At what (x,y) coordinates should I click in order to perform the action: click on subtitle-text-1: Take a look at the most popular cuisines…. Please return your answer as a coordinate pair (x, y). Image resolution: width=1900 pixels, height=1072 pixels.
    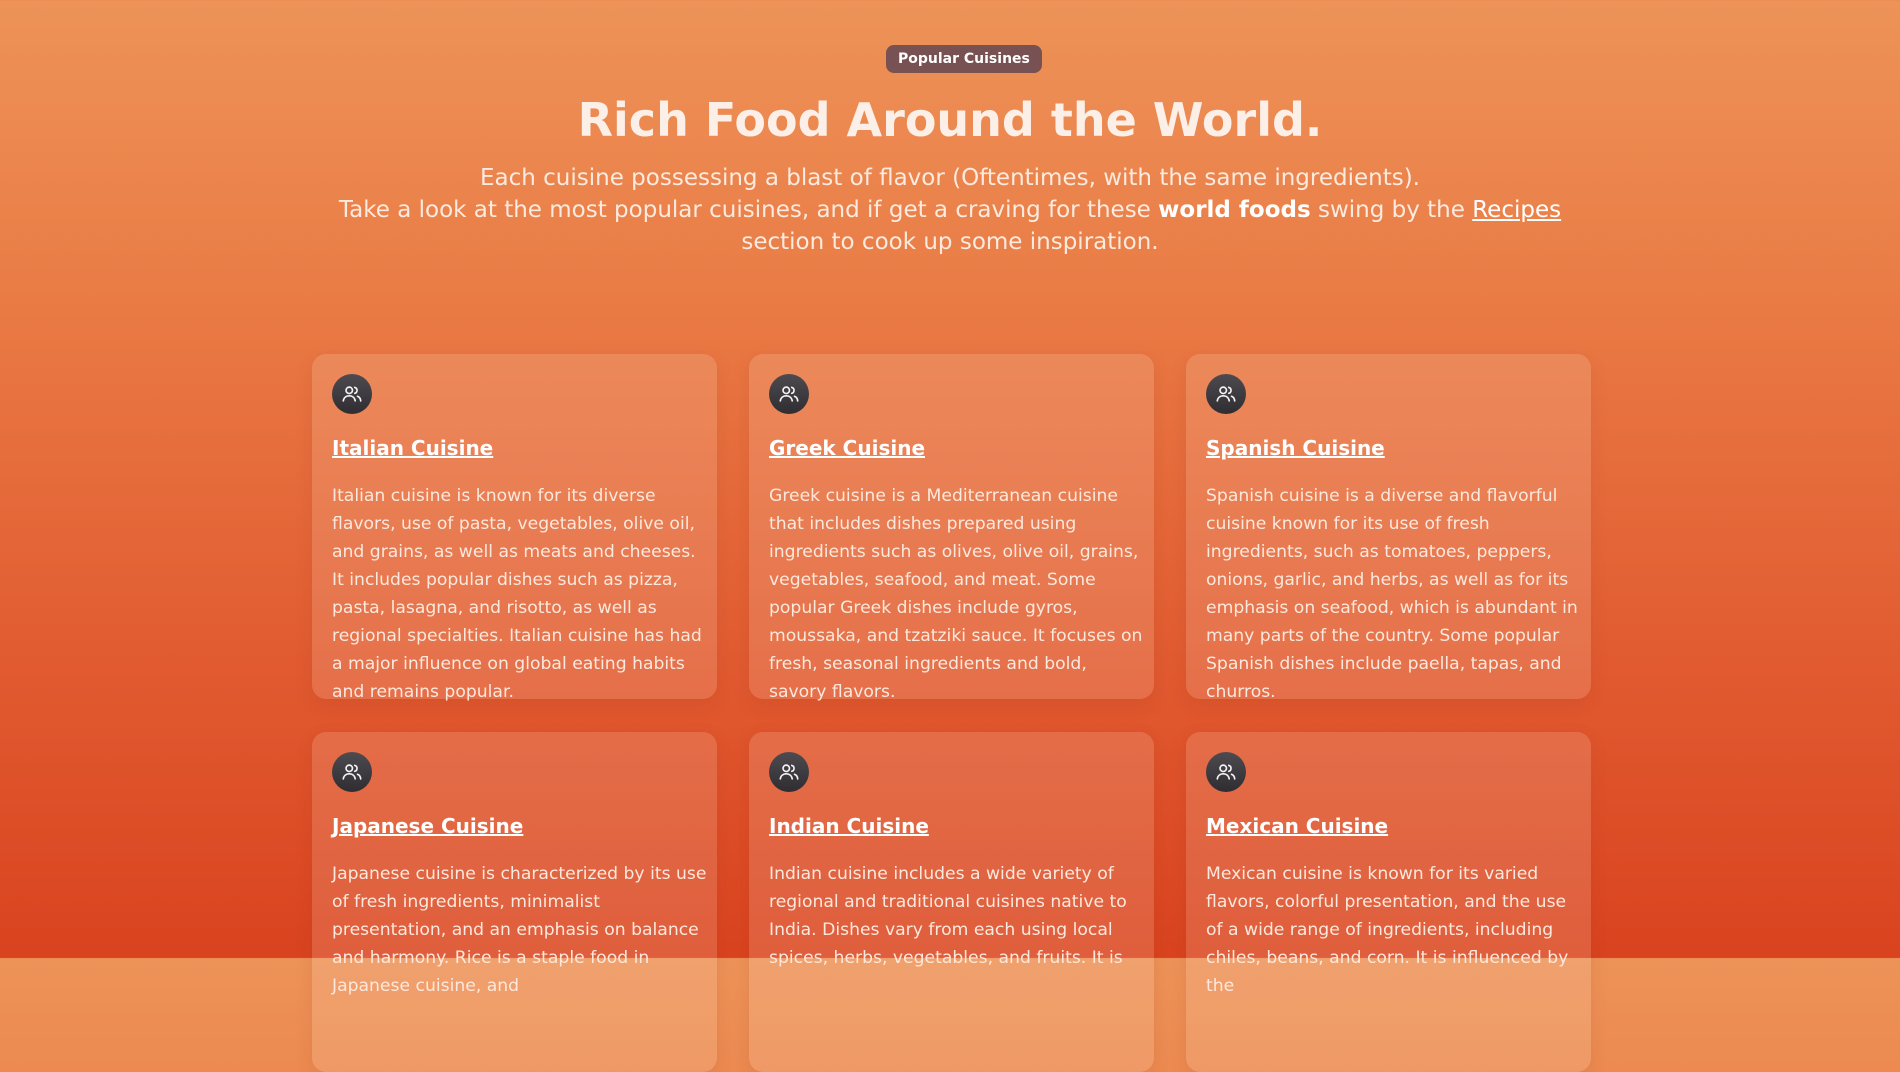
    Looking at the image, I should click on (748, 210).